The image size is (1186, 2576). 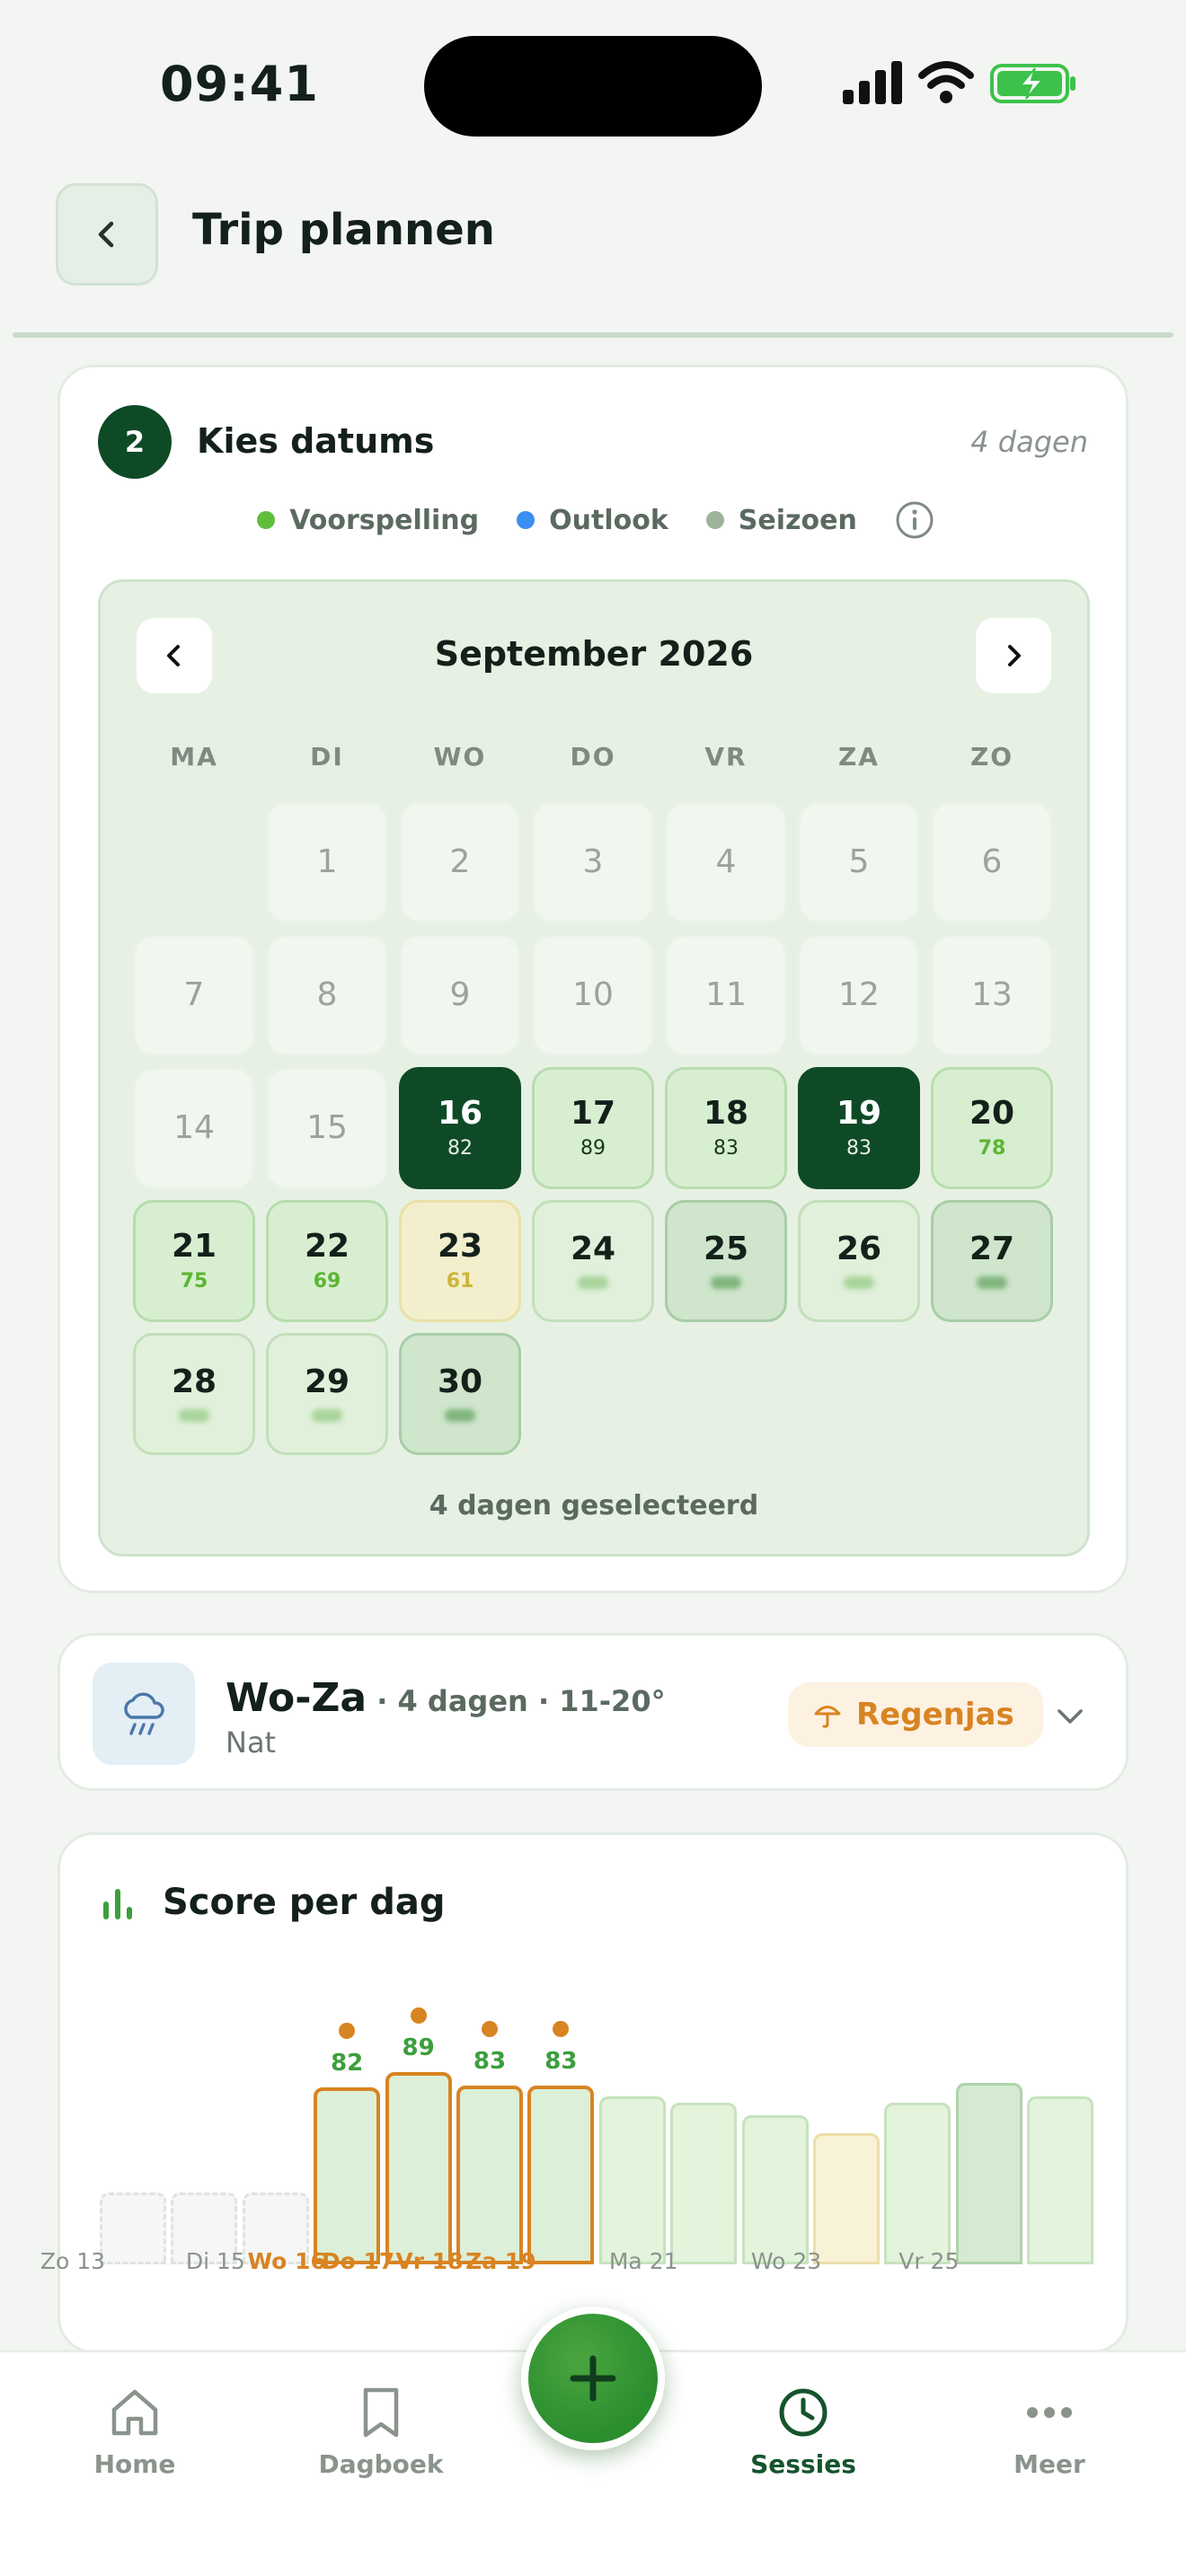 I want to click on summary-meta: · 4 dagen · 11-20°, so click(x=516, y=1701).